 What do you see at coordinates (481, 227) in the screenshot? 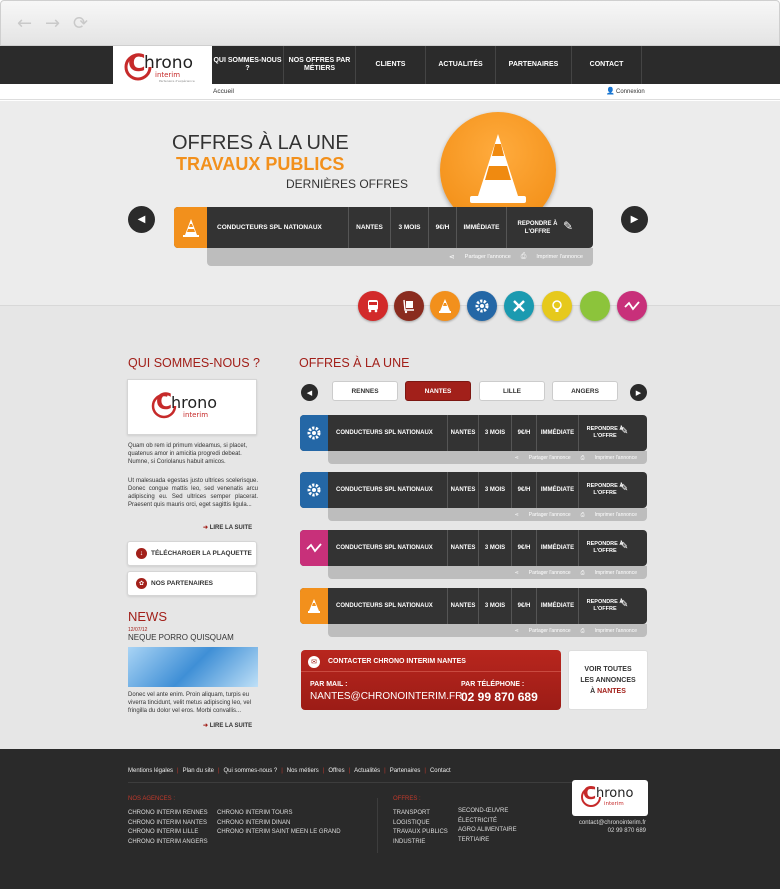
I see `hero-job-start: IMMÉDIATE` at bounding box center [481, 227].